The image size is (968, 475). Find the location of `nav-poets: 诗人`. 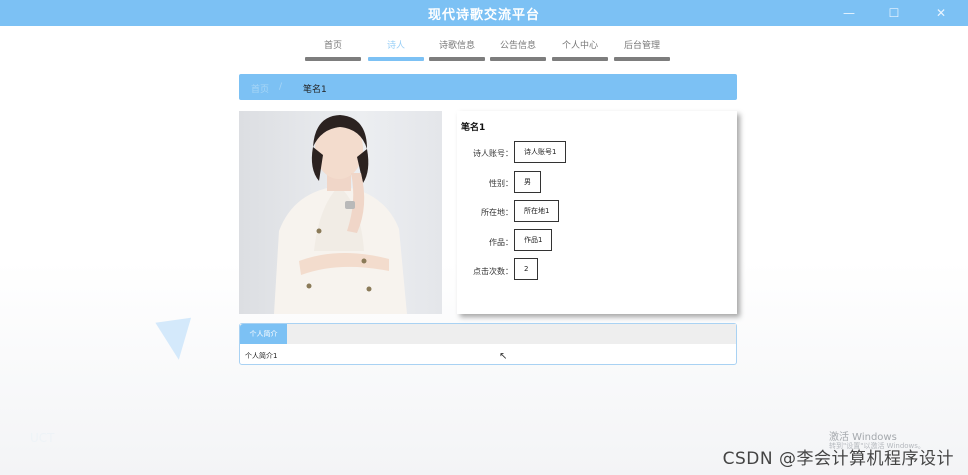

nav-poets: 诗人 is located at coordinates (396, 49).